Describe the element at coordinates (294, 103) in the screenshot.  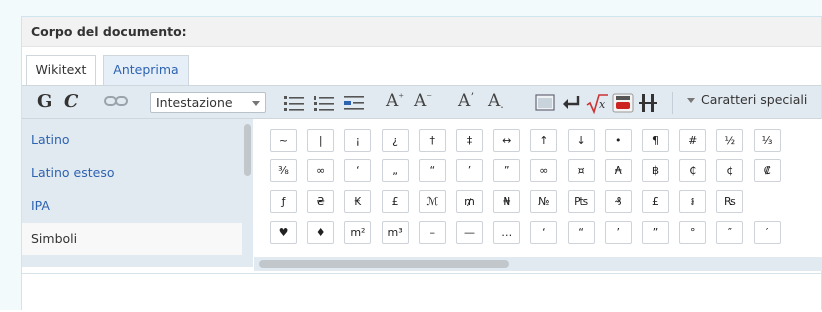
I see `bulleted-list-icon` at that location.